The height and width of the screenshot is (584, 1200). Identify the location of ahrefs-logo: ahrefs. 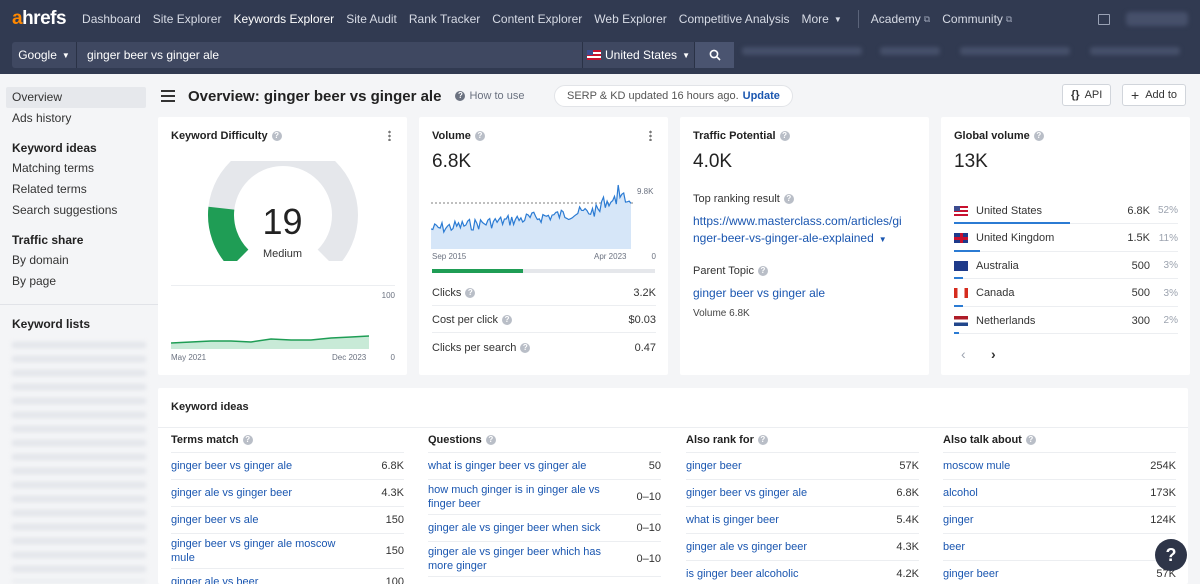
(39, 19).